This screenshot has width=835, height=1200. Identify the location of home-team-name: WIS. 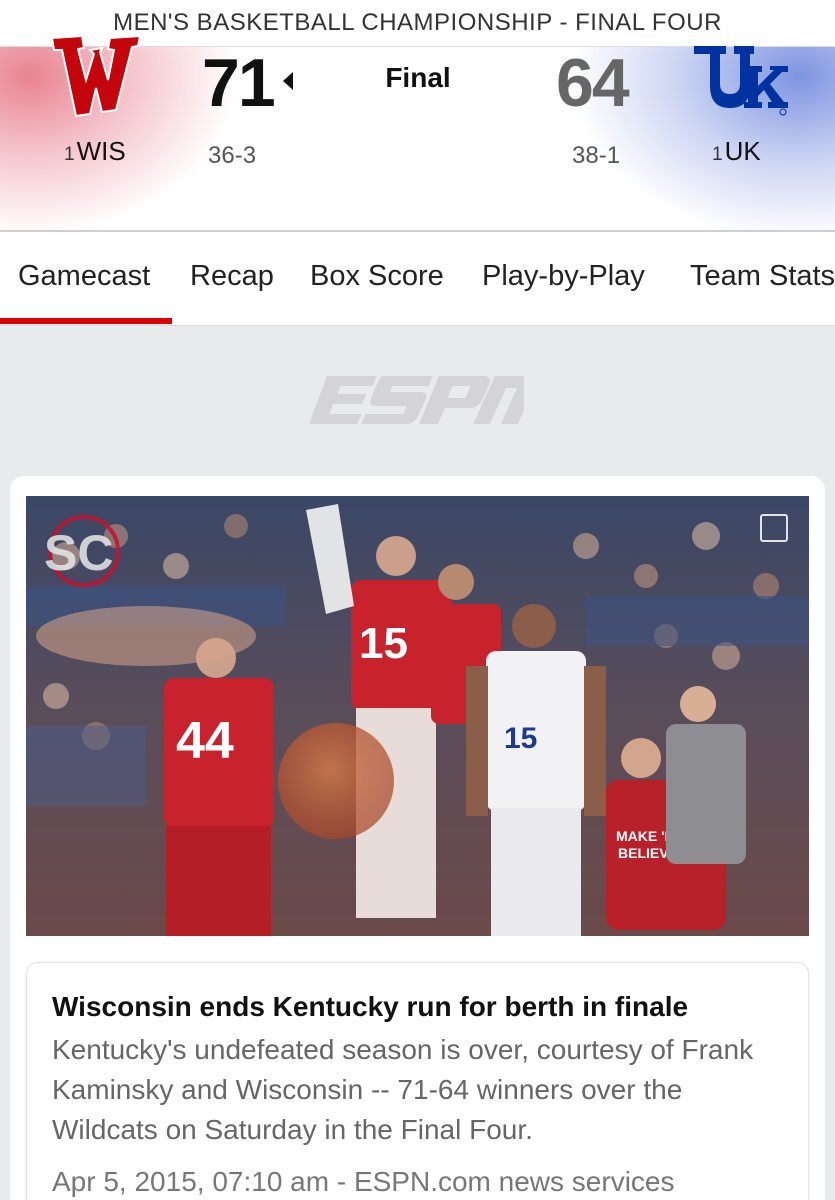
(101, 151).